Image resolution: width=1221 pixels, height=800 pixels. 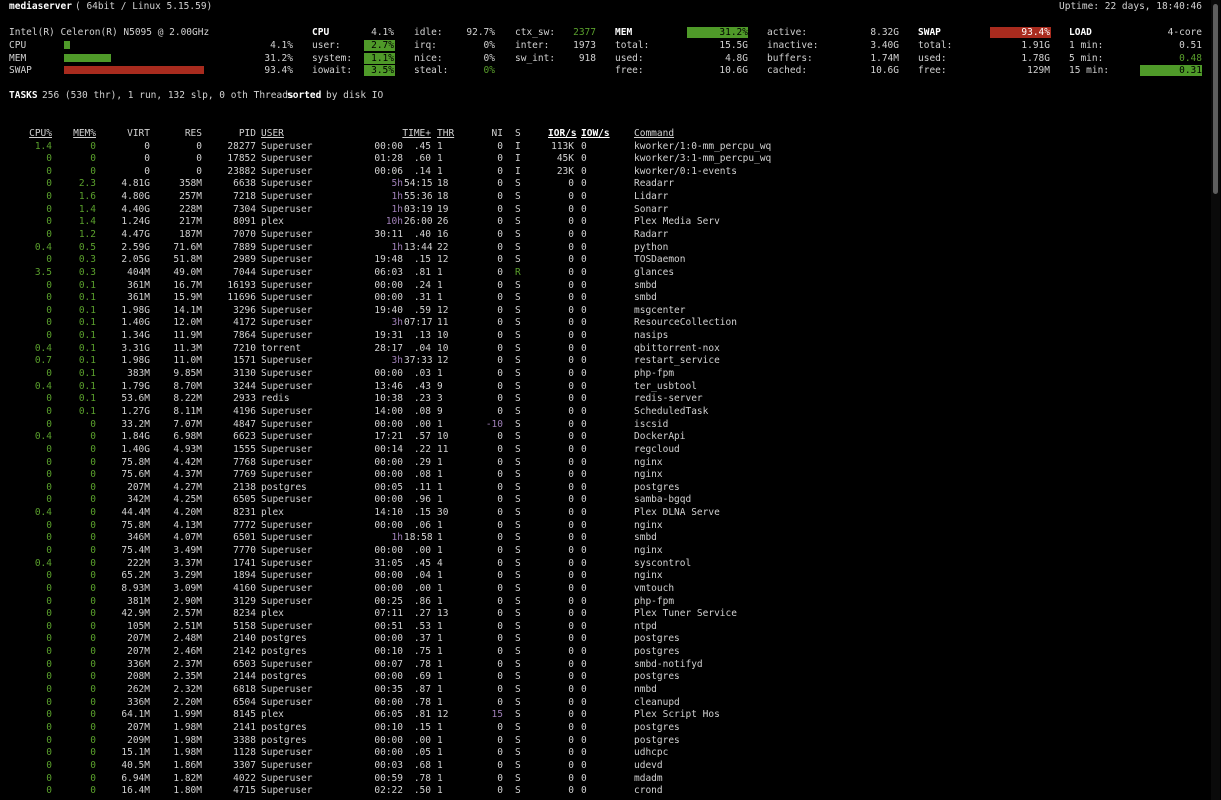 I want to click on cell-user: Superuser, so click(x=287, y=601).